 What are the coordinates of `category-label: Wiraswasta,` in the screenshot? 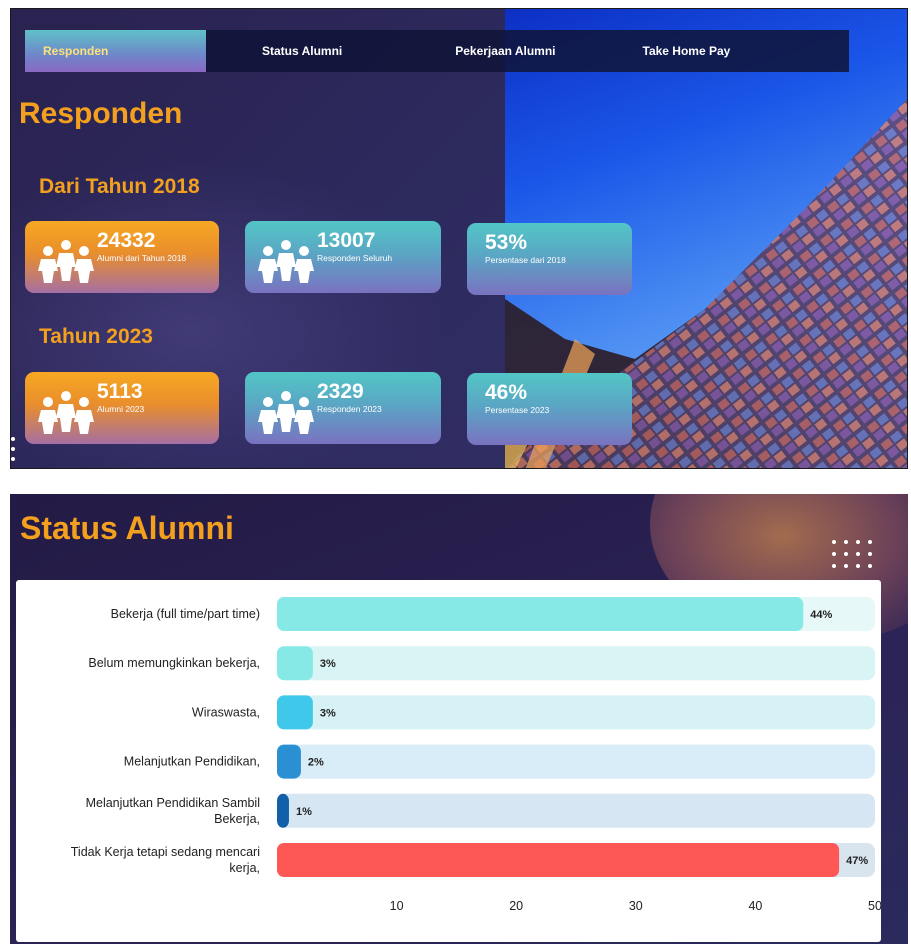 It's located at (226, 712).